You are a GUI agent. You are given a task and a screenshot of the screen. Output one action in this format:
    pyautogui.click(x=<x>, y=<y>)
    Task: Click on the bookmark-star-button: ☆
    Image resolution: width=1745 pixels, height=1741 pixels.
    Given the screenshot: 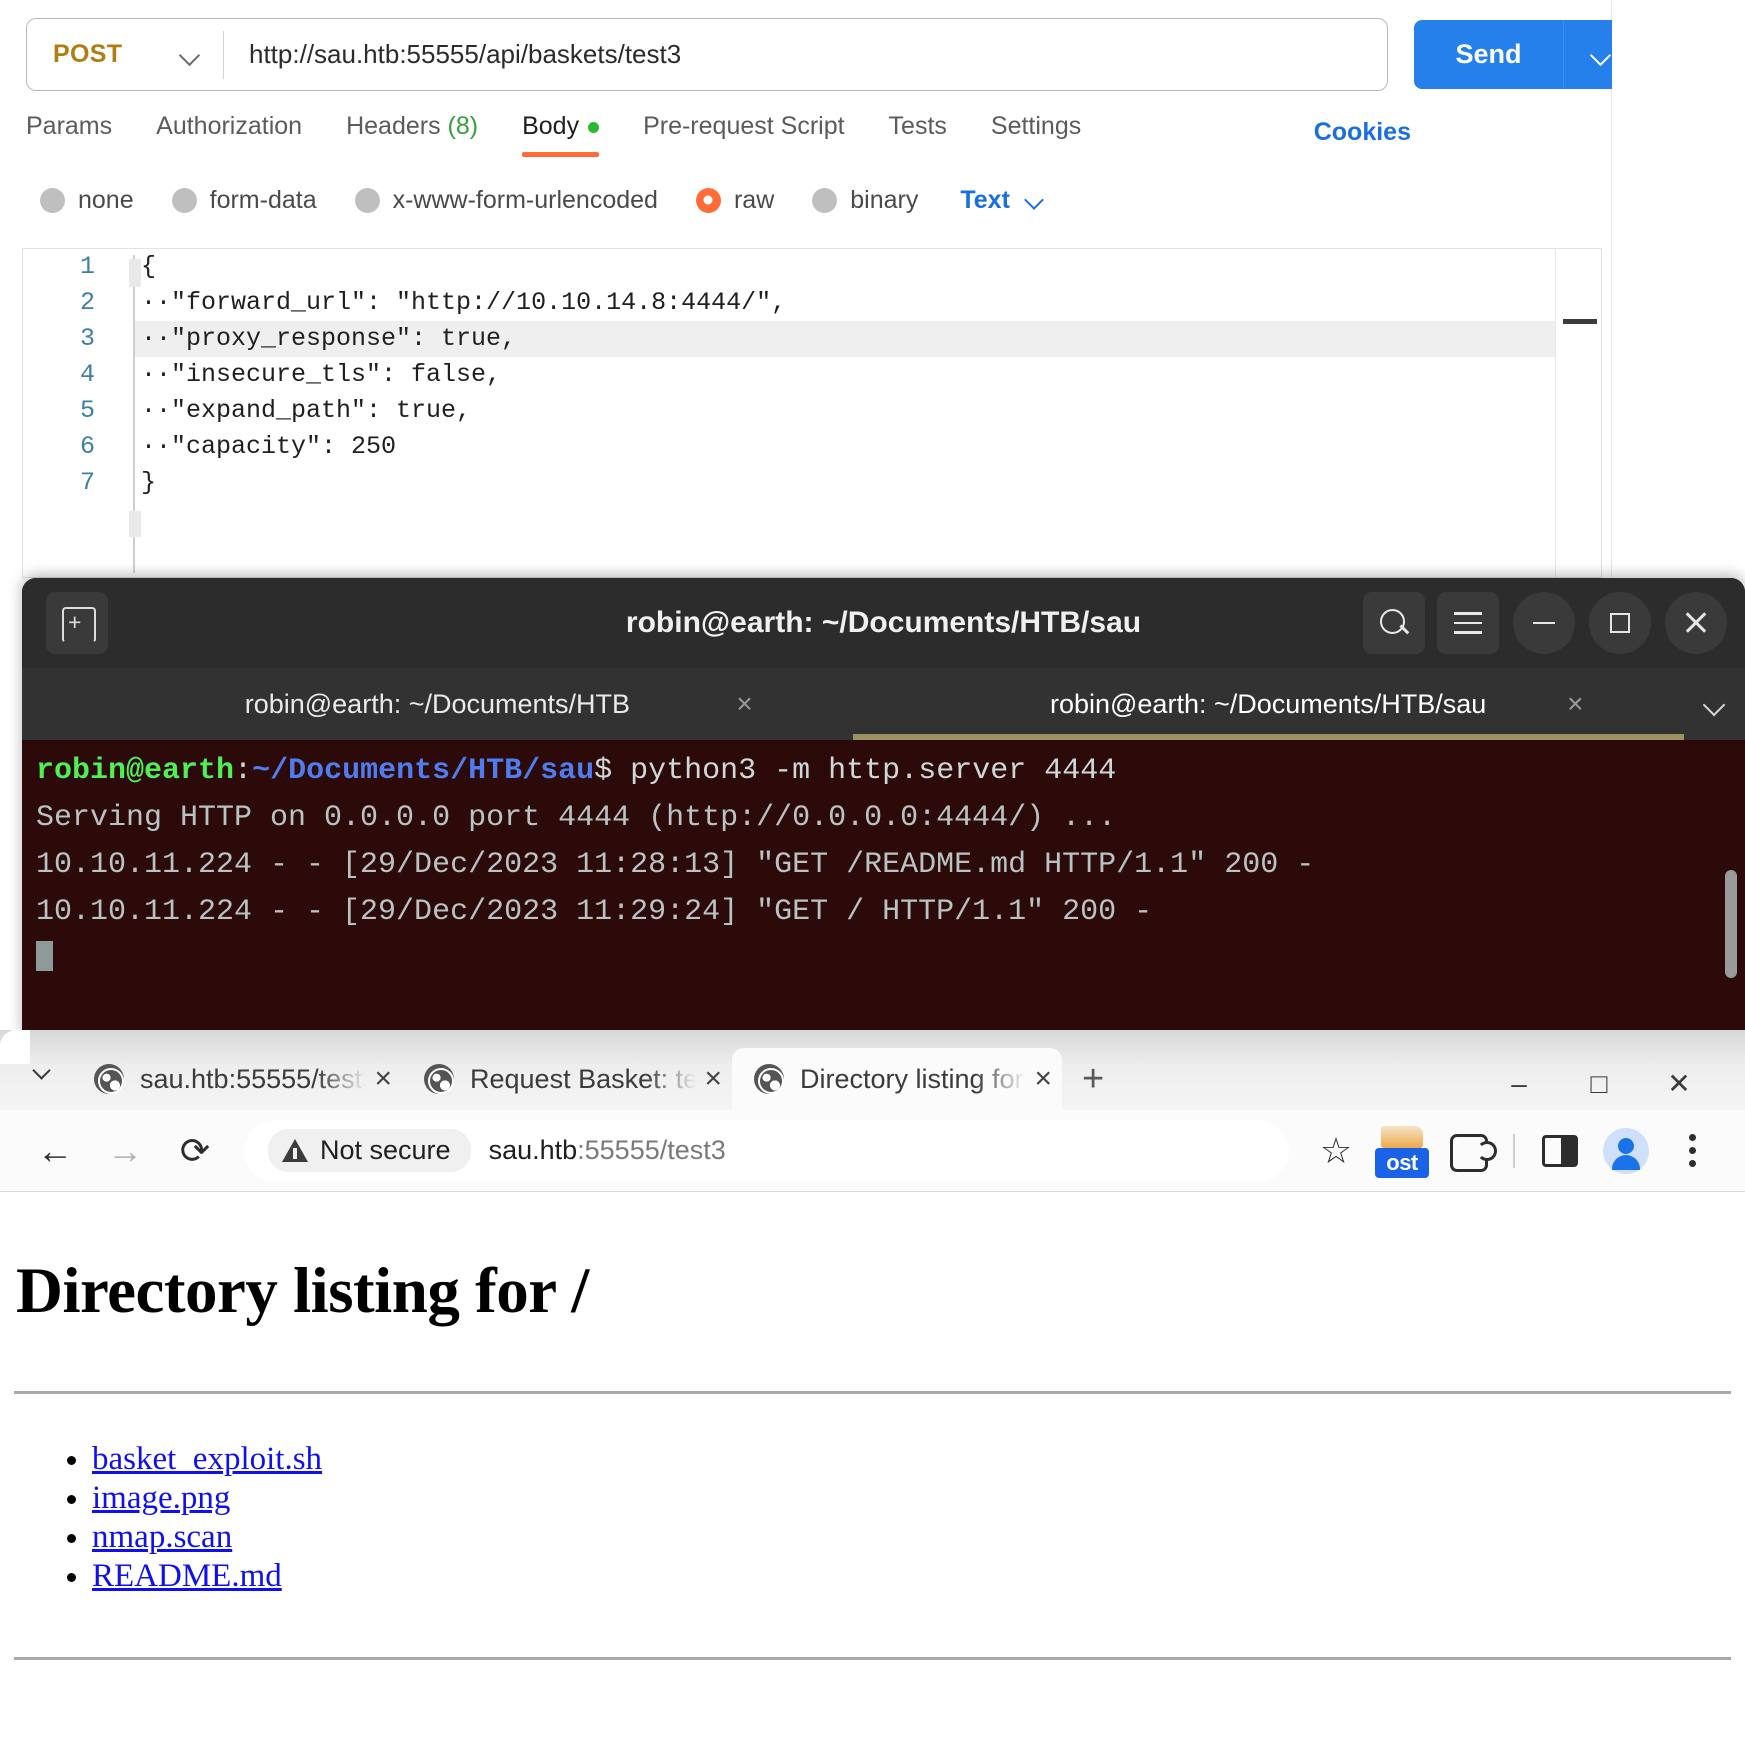 What is the action you would take?
    pyautogui.click(x=1336, y=1151)
    